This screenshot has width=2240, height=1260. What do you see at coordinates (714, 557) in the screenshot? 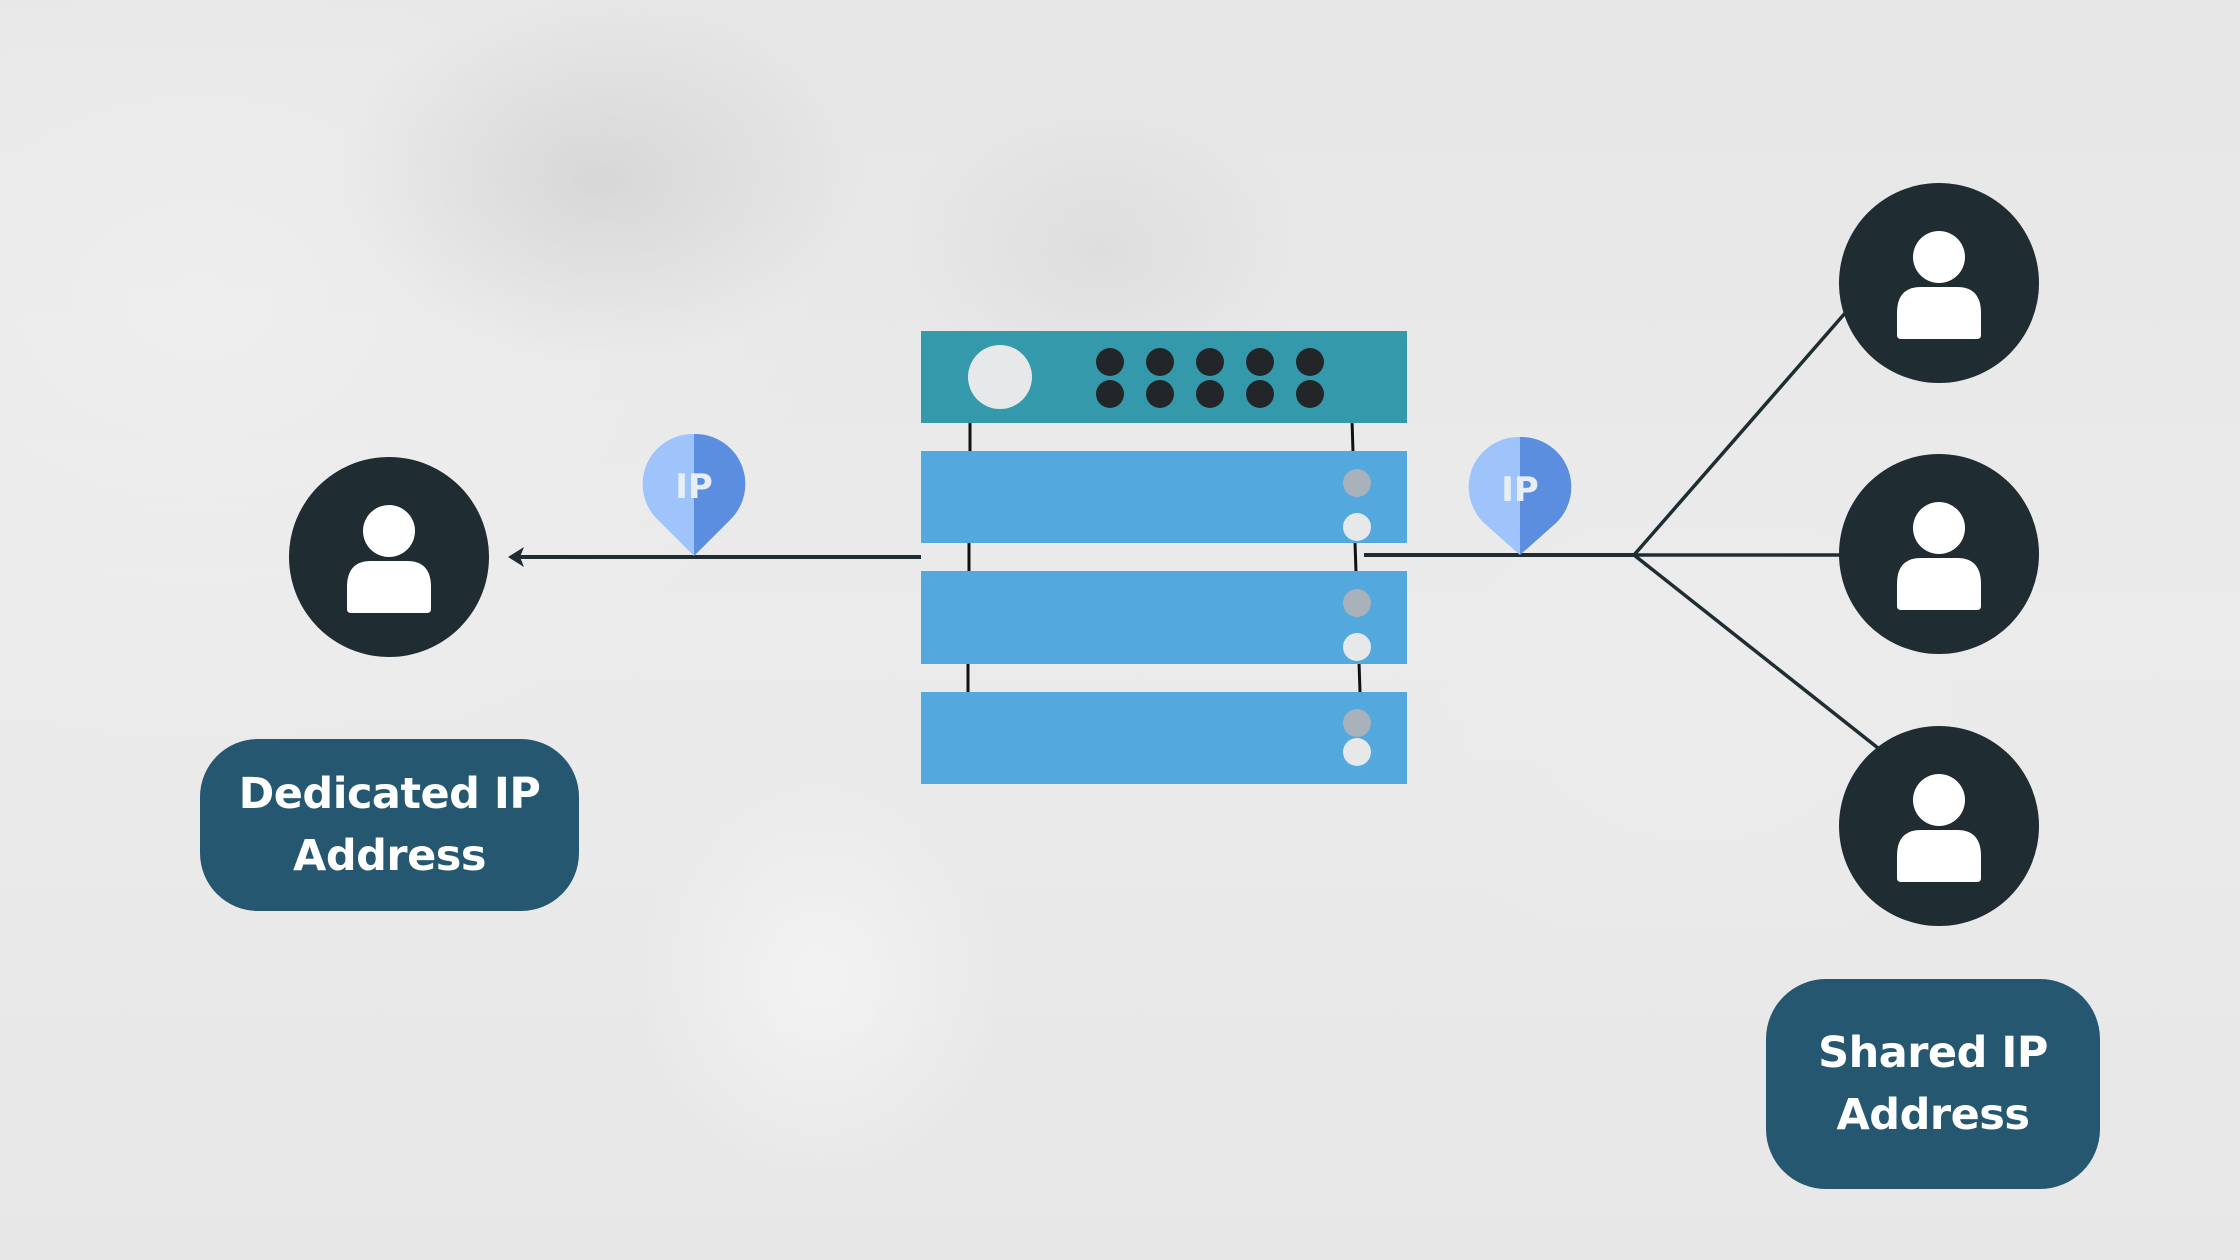
I see `left-connector` at bounding box center [714, 557].